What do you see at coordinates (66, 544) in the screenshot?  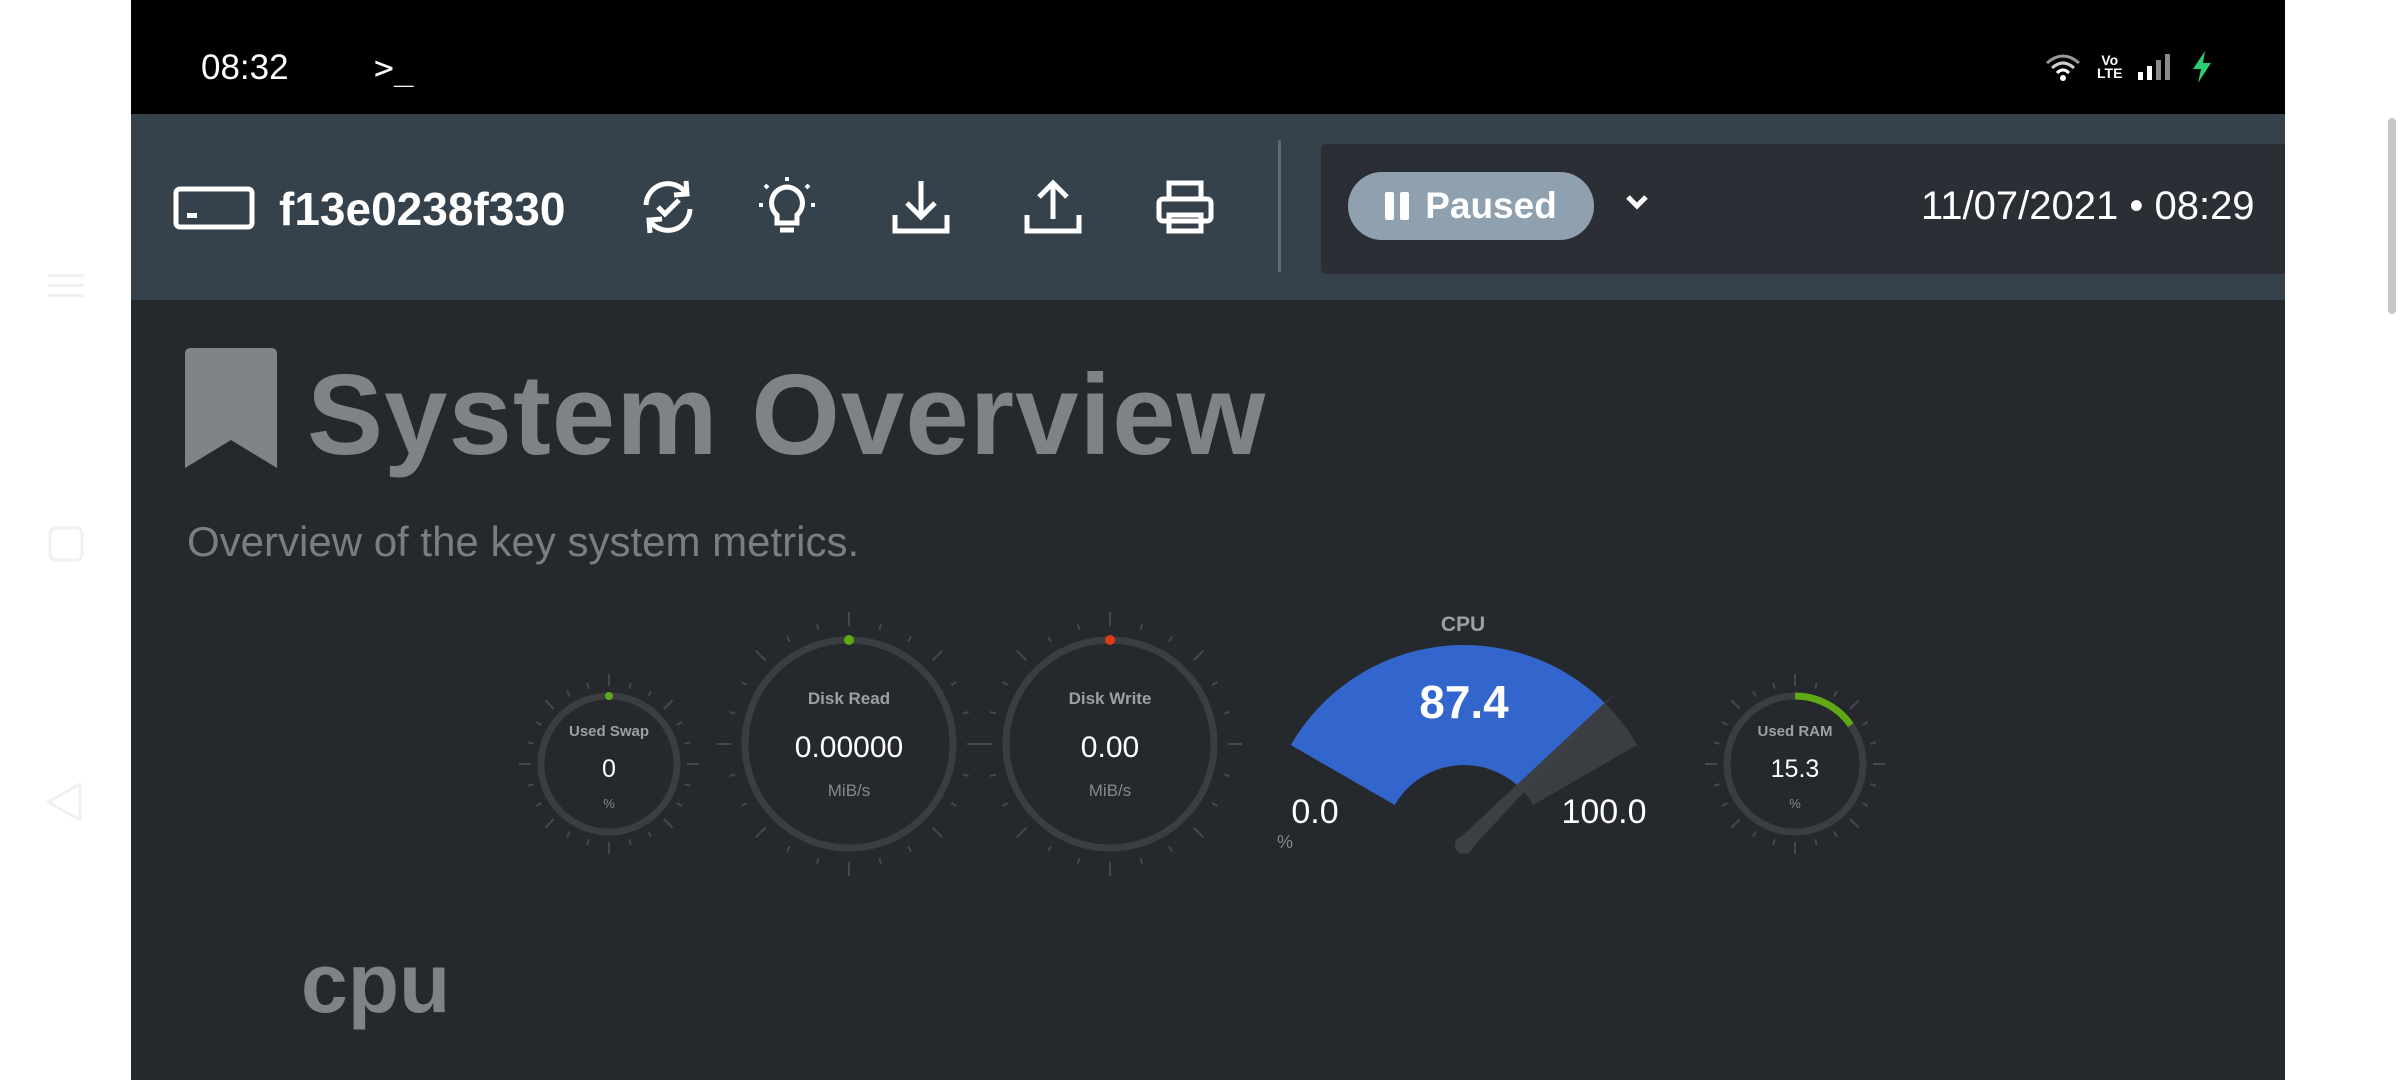 I see `home-icon` at bounding box center [66, 544].